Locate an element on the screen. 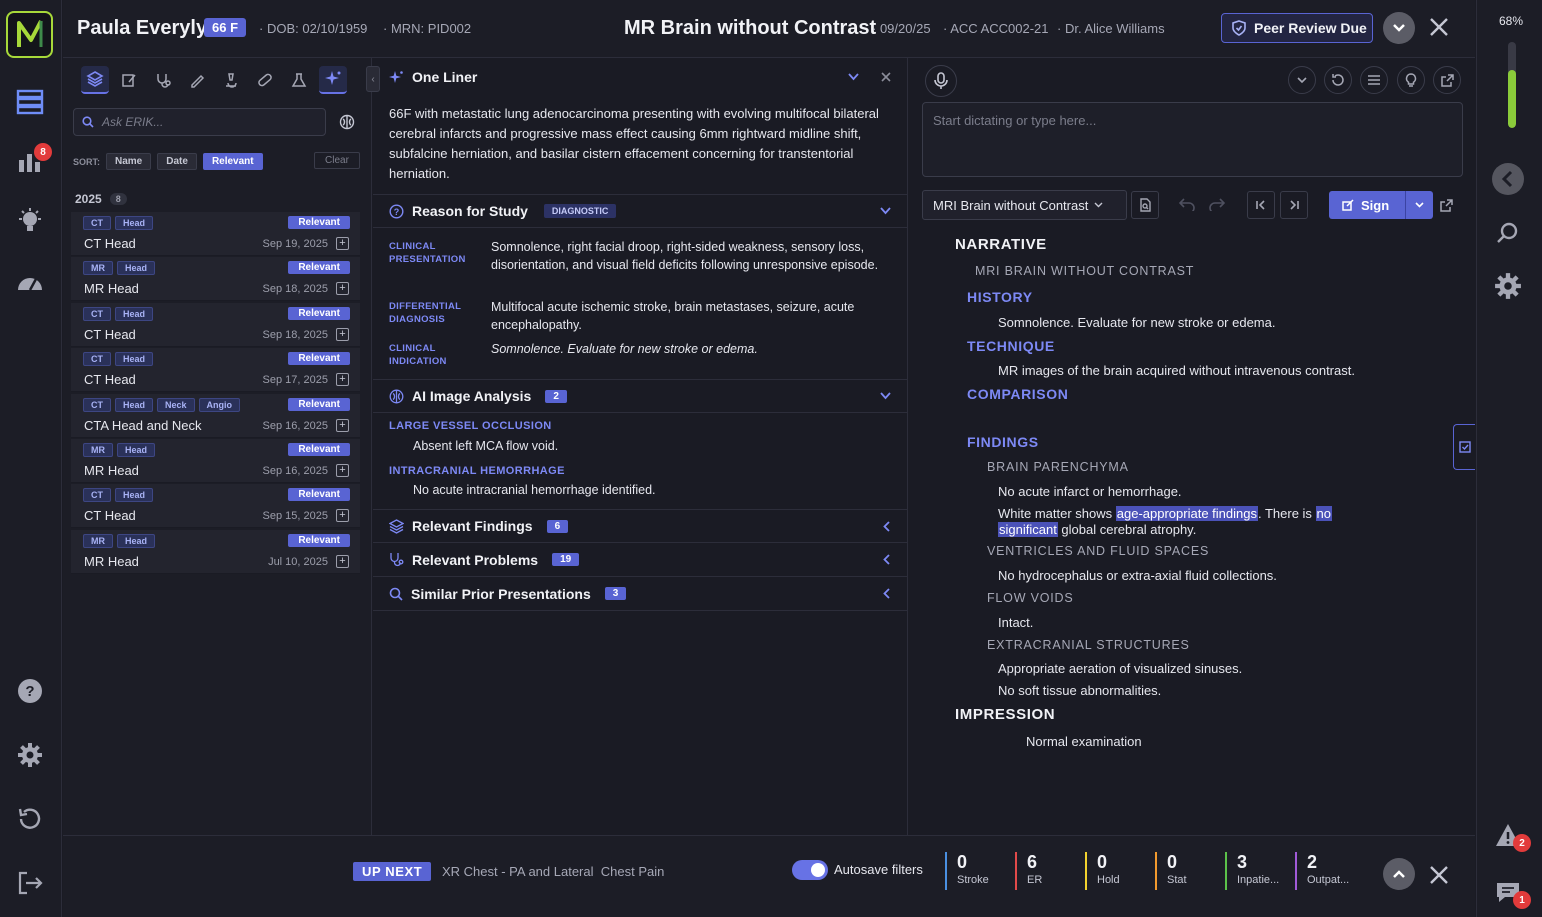 This screenshot has height=917, width=1542. clear-sort-button: Clear is located at coordinates (337, 160).